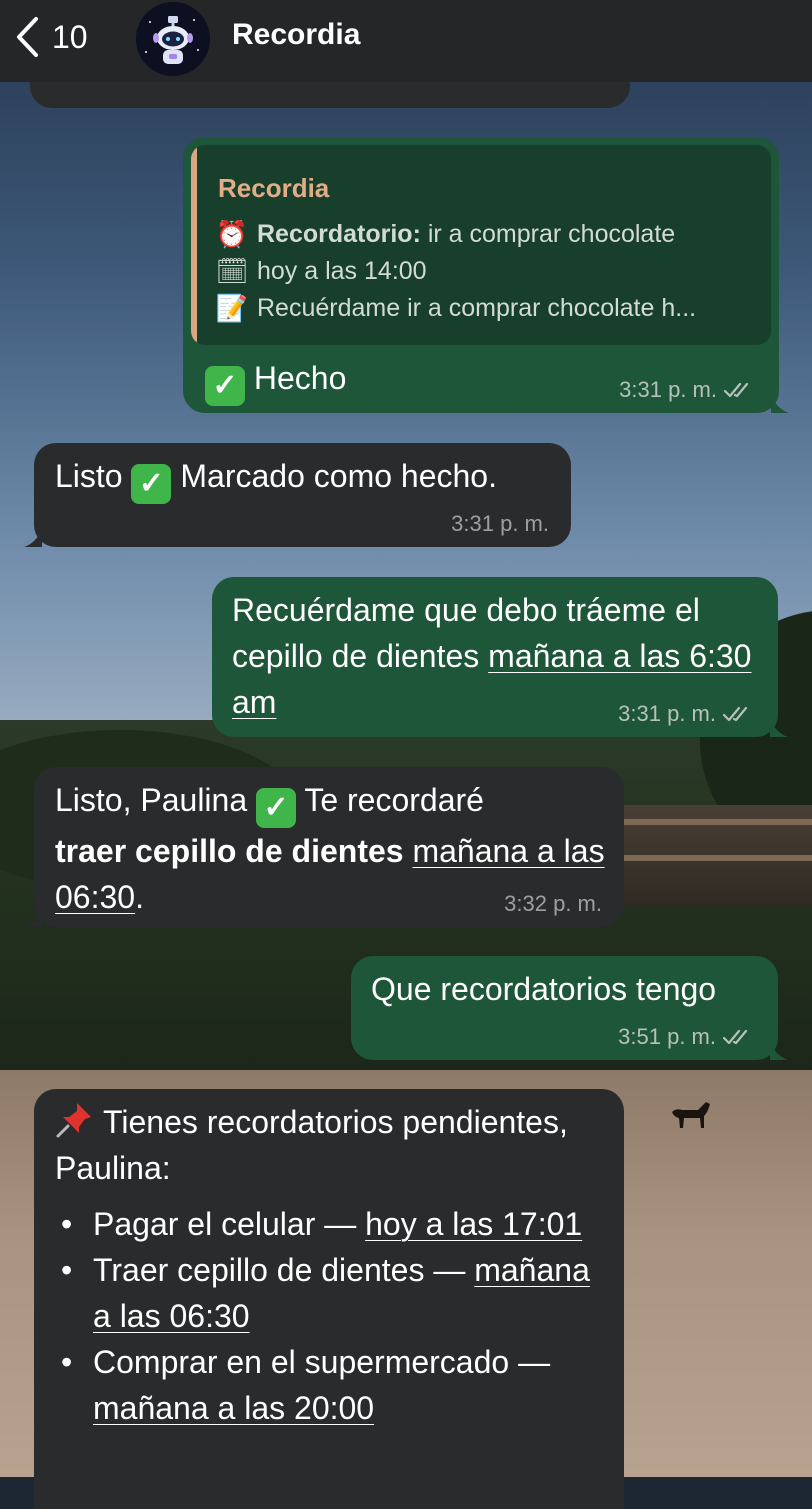  Describe the element at coordinates (300, 378) in the screenshot. I see `message-text-content: Hecho` at that location.